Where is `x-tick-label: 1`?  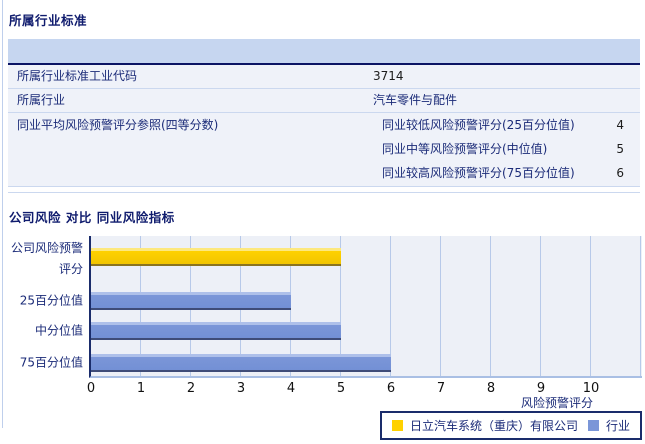 x-tick-label: 1 is located at coordinates (141, 388).